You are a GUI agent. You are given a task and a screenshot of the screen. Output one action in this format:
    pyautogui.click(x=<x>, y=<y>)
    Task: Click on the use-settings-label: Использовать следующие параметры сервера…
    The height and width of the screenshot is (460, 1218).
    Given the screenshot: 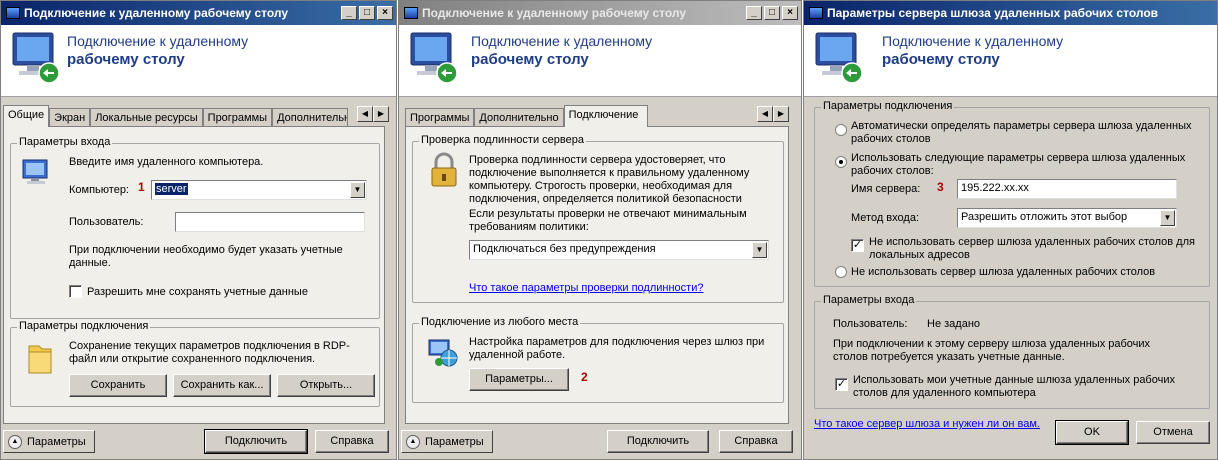 What is the action you would take?
    pyautogui.click(x=1018, y=164)
    